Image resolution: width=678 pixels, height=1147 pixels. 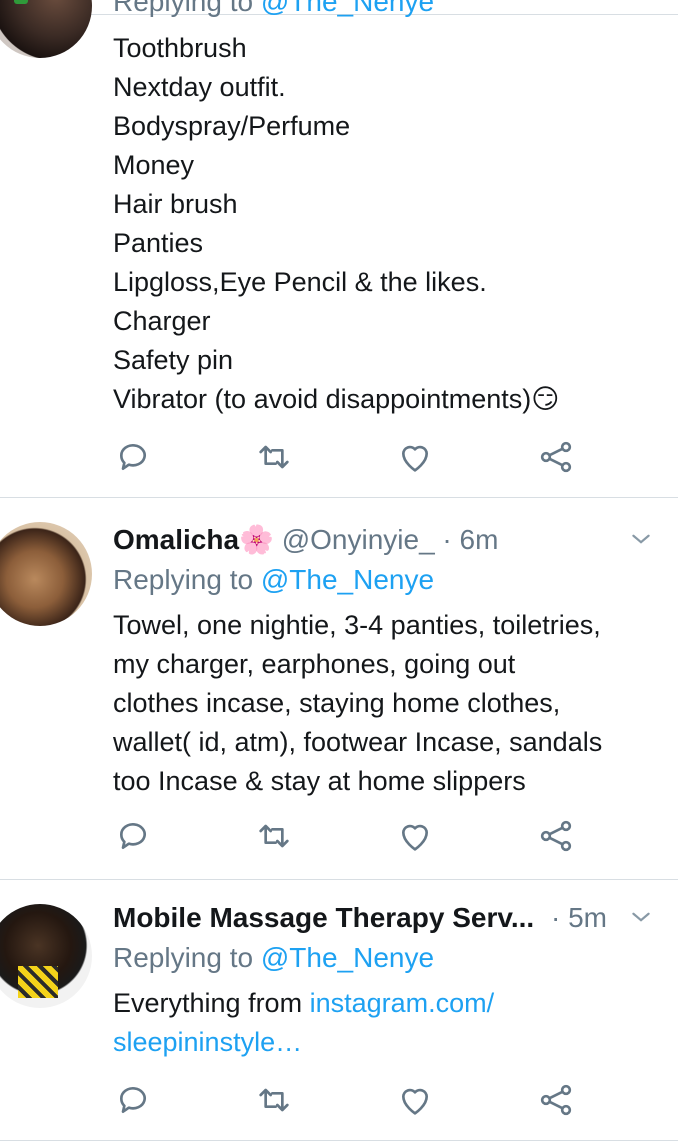 I want to click on tweet-header: Mobile Massage Therapy Serv... · 5m, so click(x=385, y=918).